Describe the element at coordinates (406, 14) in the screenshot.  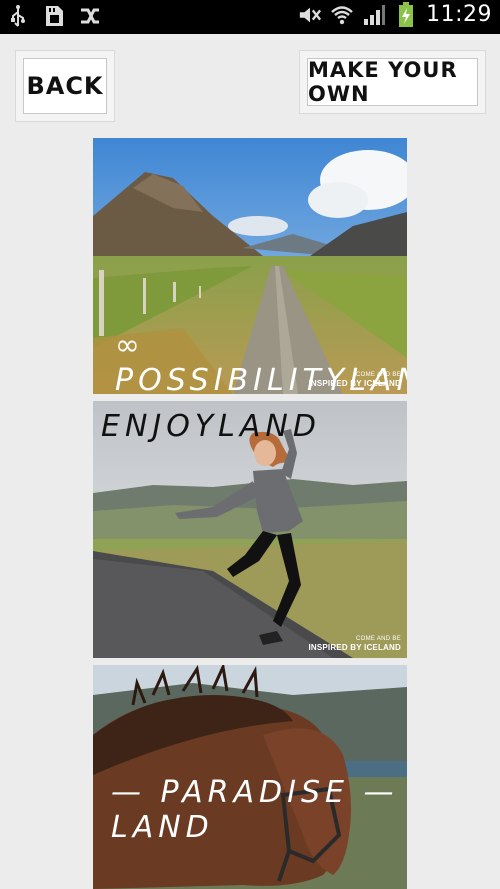
I see `battery-charging-icon` at that location.